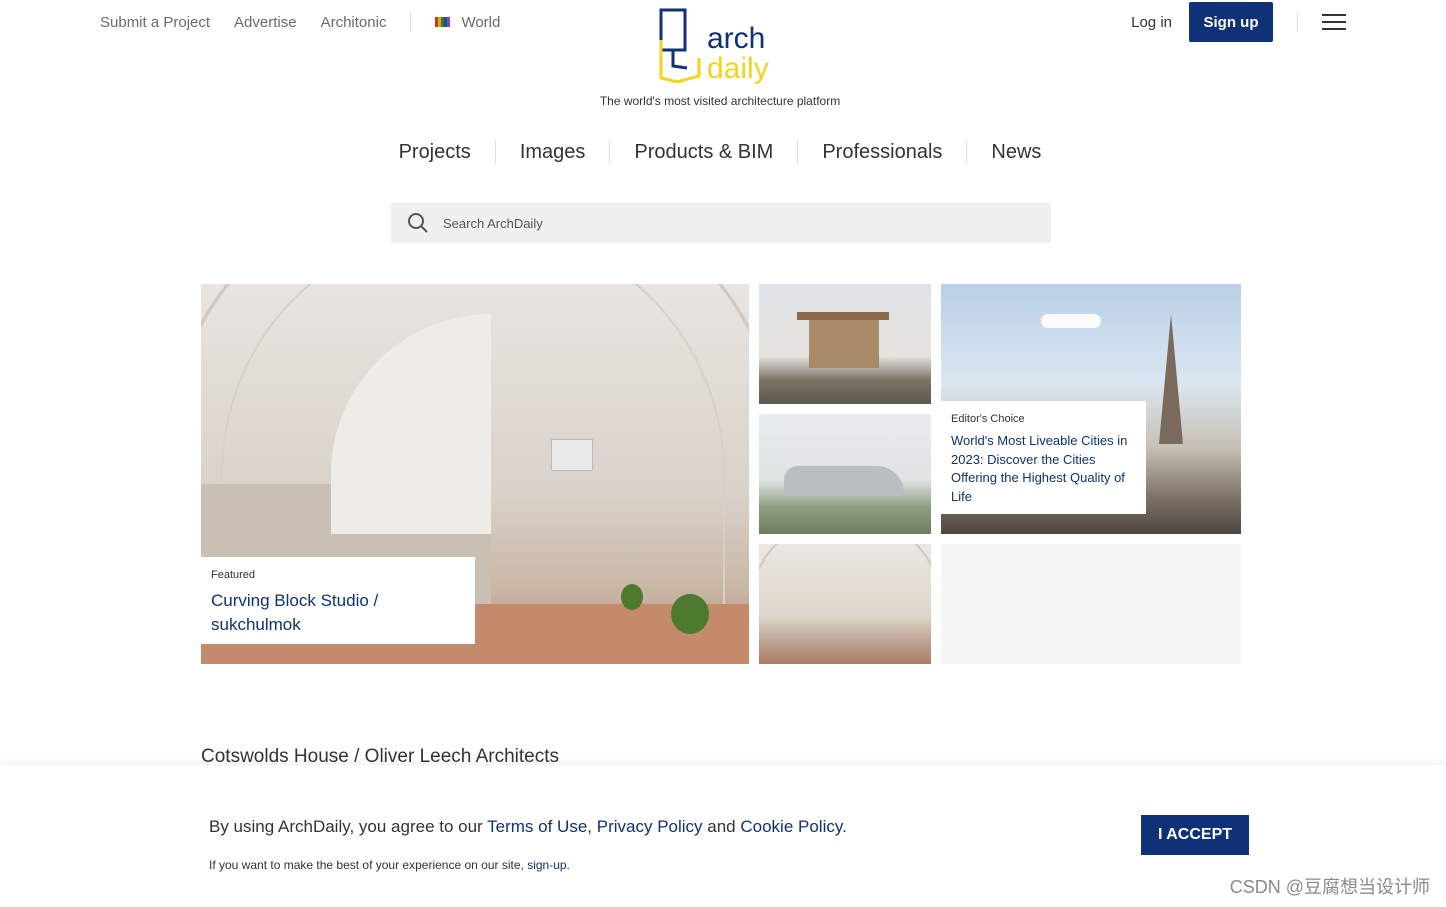  I want to click on login-link: Log in, so click(1151, 22).